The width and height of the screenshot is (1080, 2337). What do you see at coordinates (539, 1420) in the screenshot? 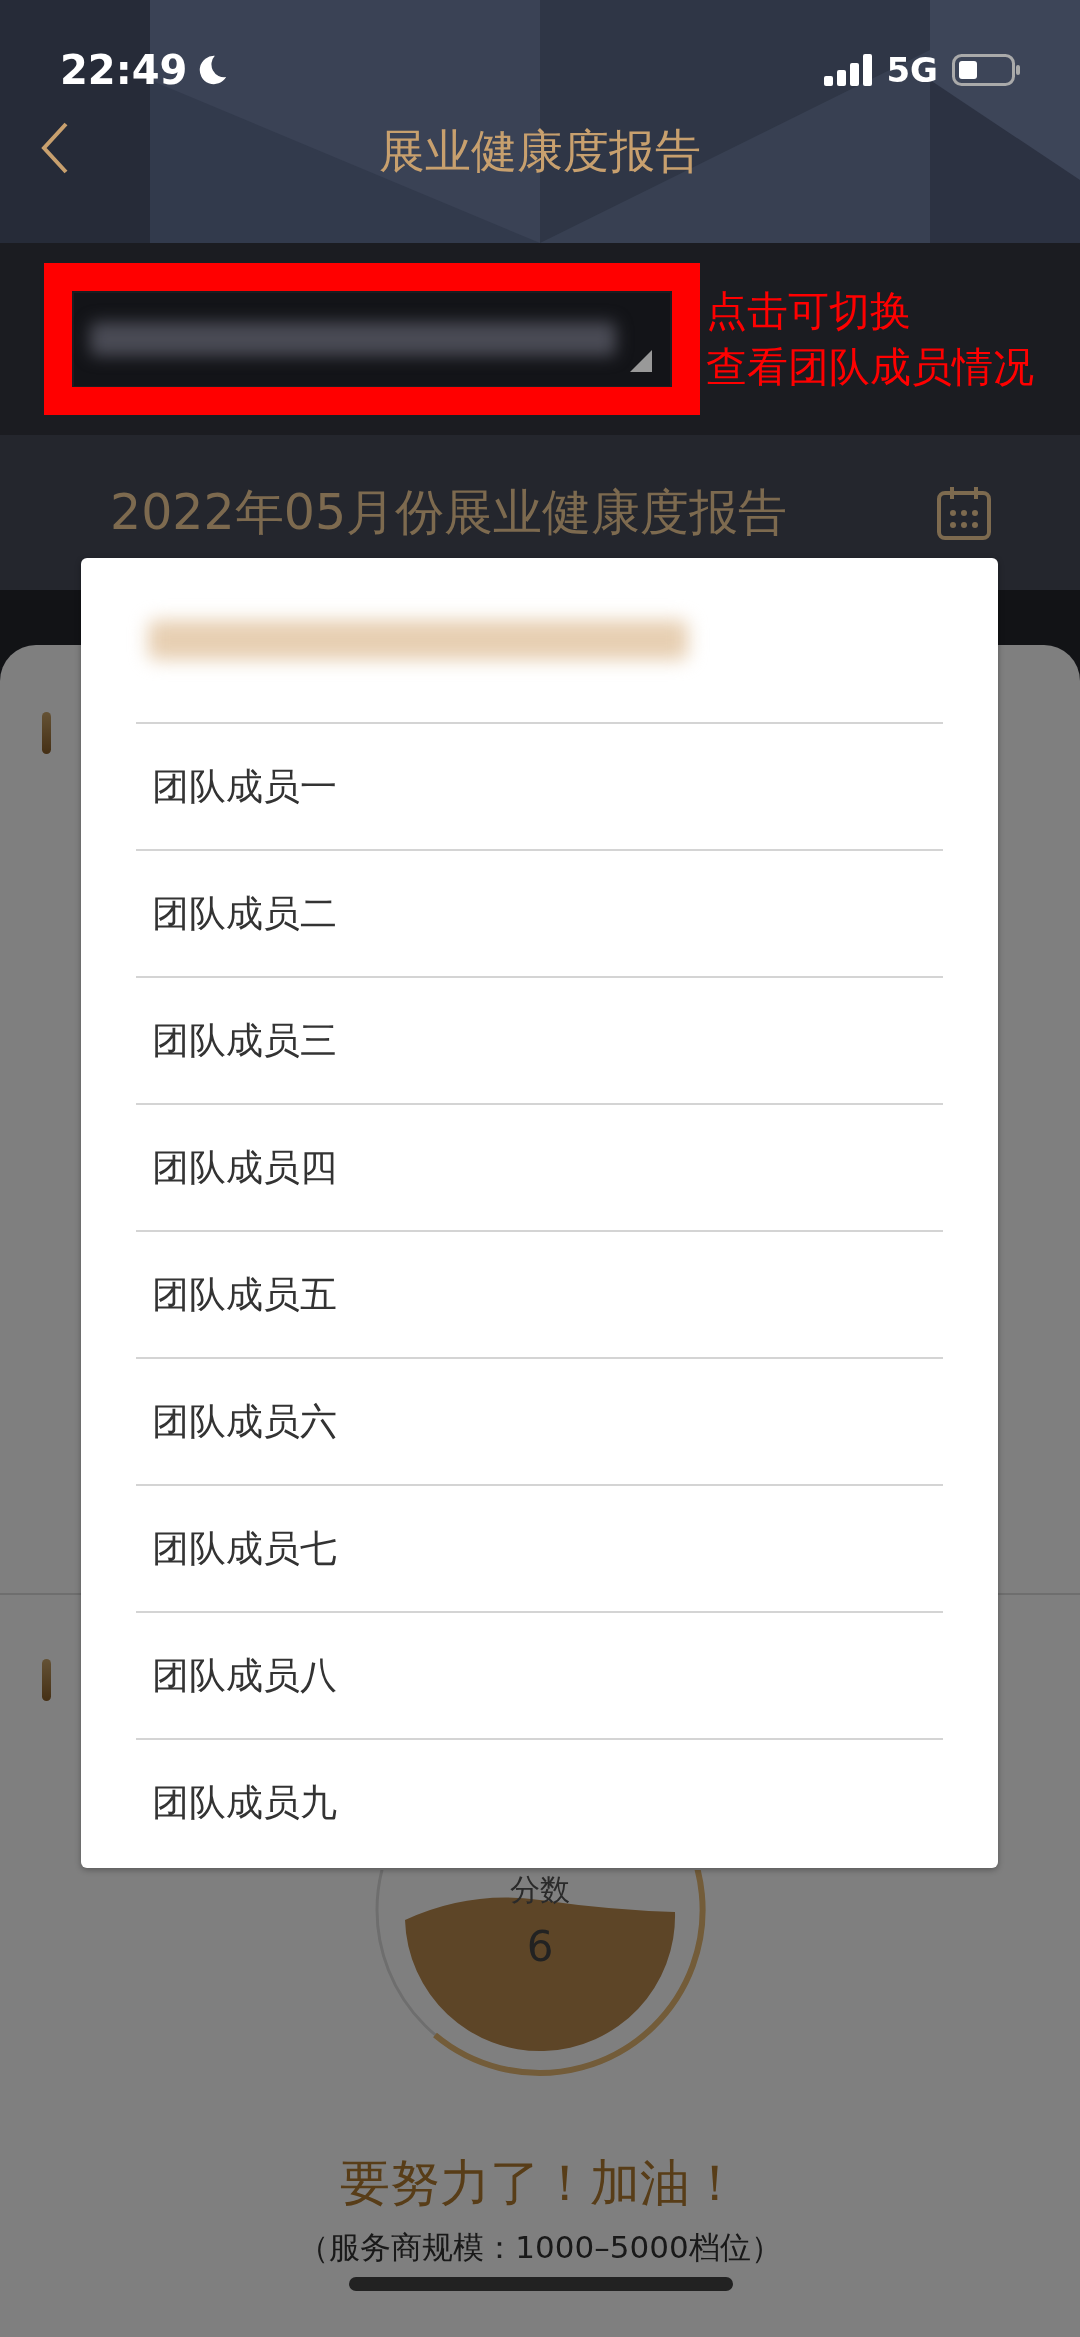
I see `member-option: 团队成员六` at bounding box center [539, 1420].